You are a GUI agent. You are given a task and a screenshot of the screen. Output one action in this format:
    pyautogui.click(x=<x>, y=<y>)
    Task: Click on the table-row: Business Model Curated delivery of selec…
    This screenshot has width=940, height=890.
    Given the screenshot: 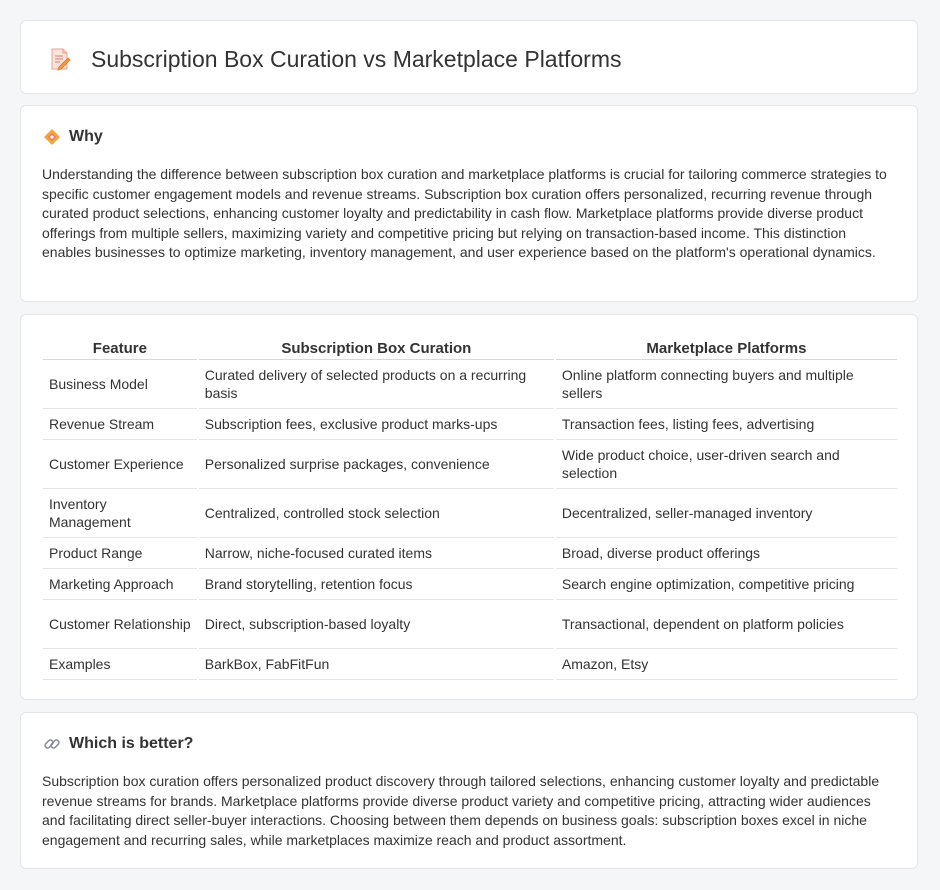 What is the action you would take?
    pyautogui.click(x=470, y=384)
    